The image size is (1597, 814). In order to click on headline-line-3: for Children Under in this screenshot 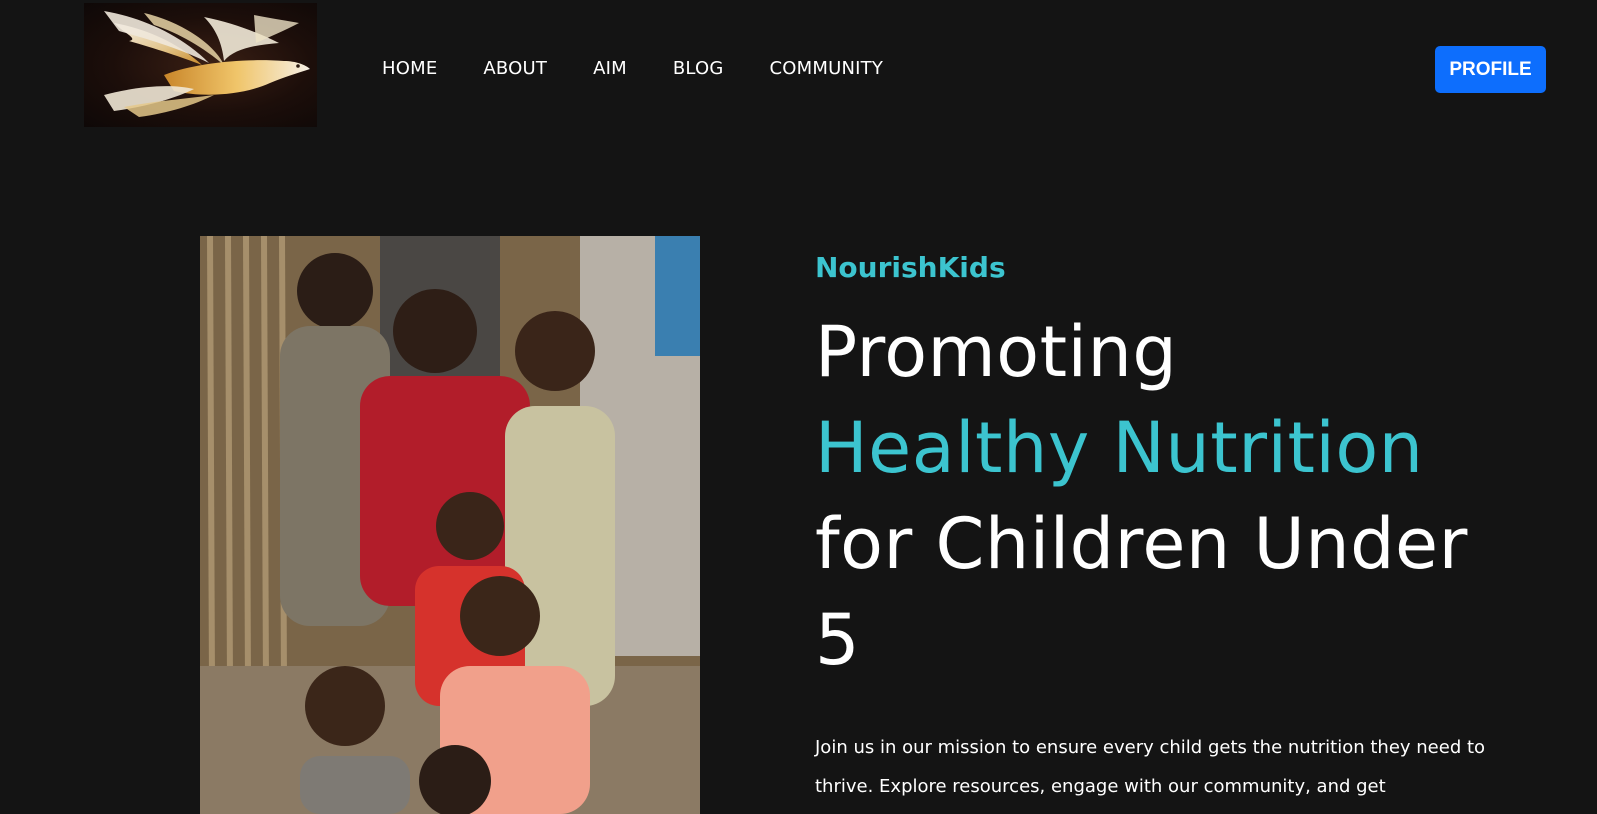, I will do `click(1141, 544)`.